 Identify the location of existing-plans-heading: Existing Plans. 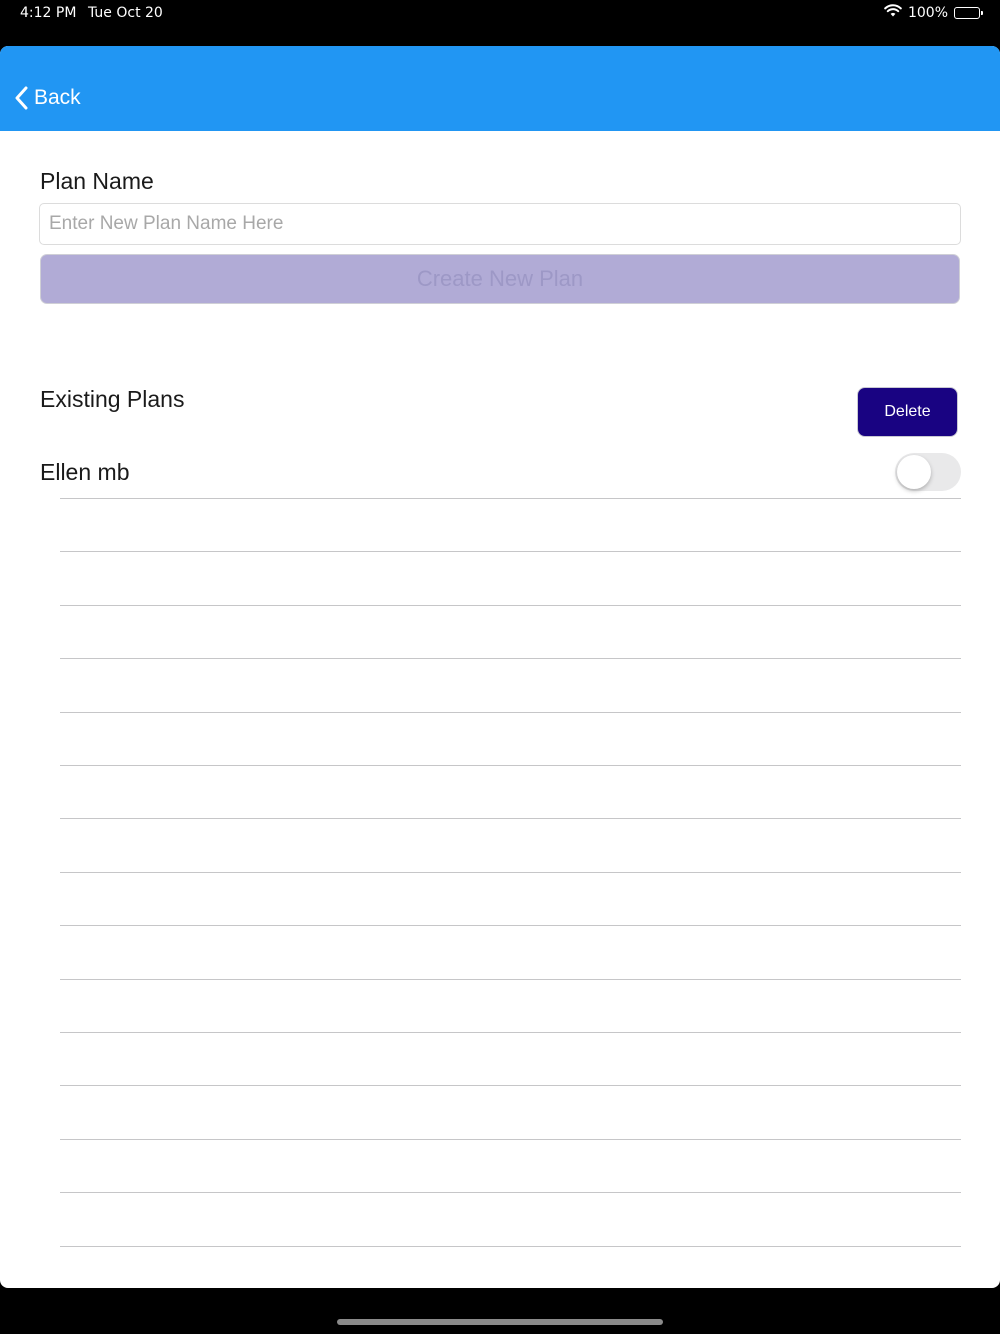
(112, 399).